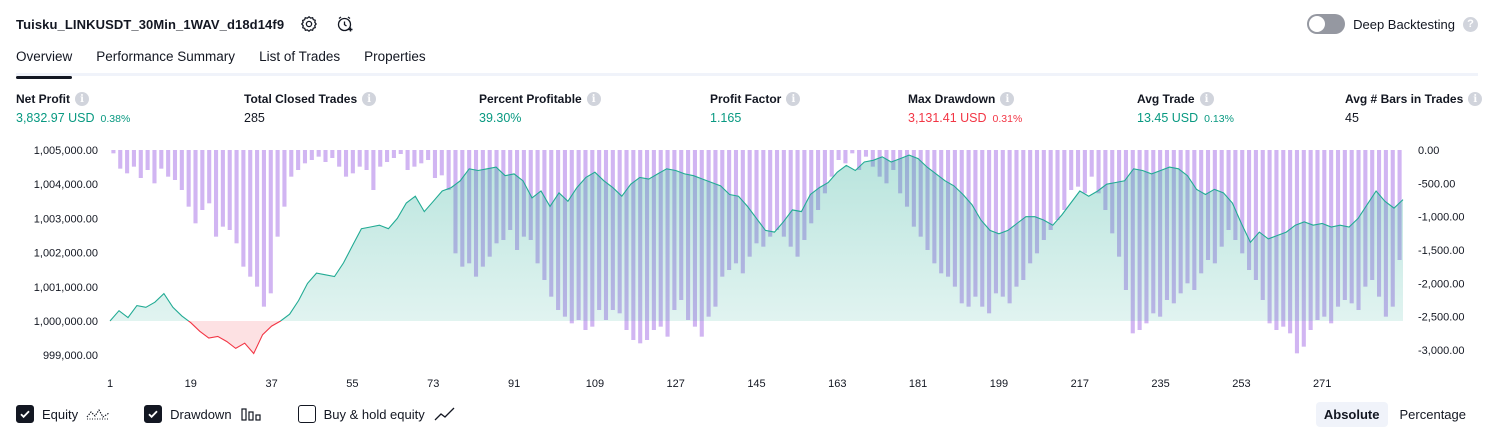  What do you see at coordinates (301, 99) in the screenshot?
I see `metric-label: Total Closed Trades` at bounding box center [301, 99].